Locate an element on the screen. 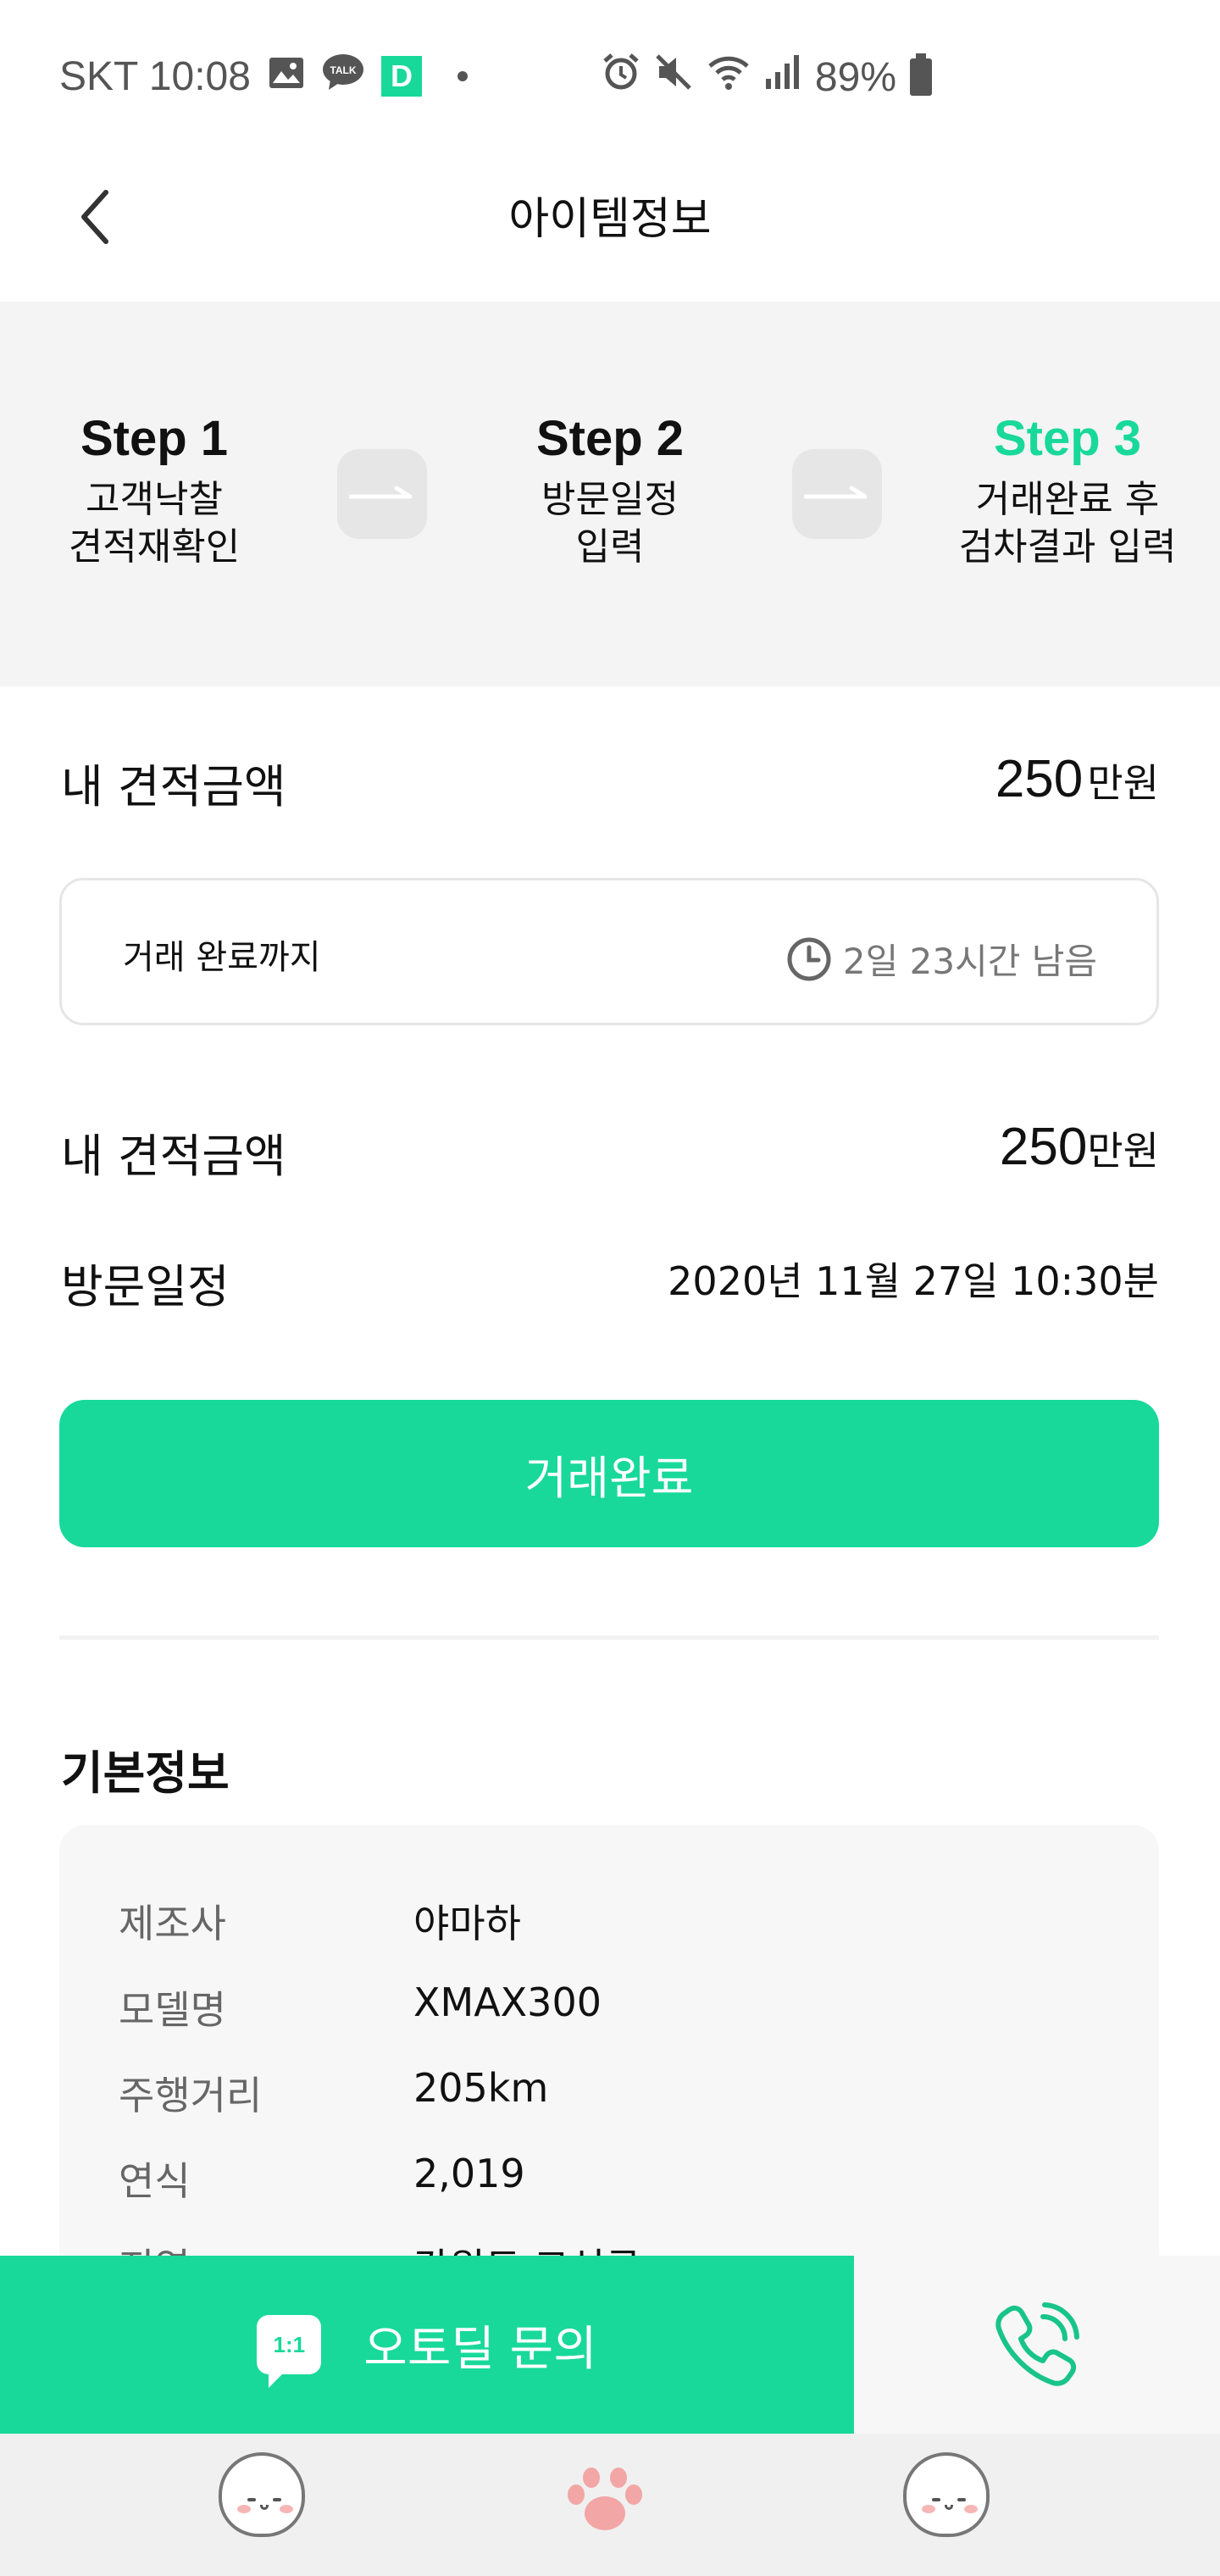 This screenshot has height=2576, width=1220. step-desc-line: 거래완료 후 is located at coordinates (1067, 499).